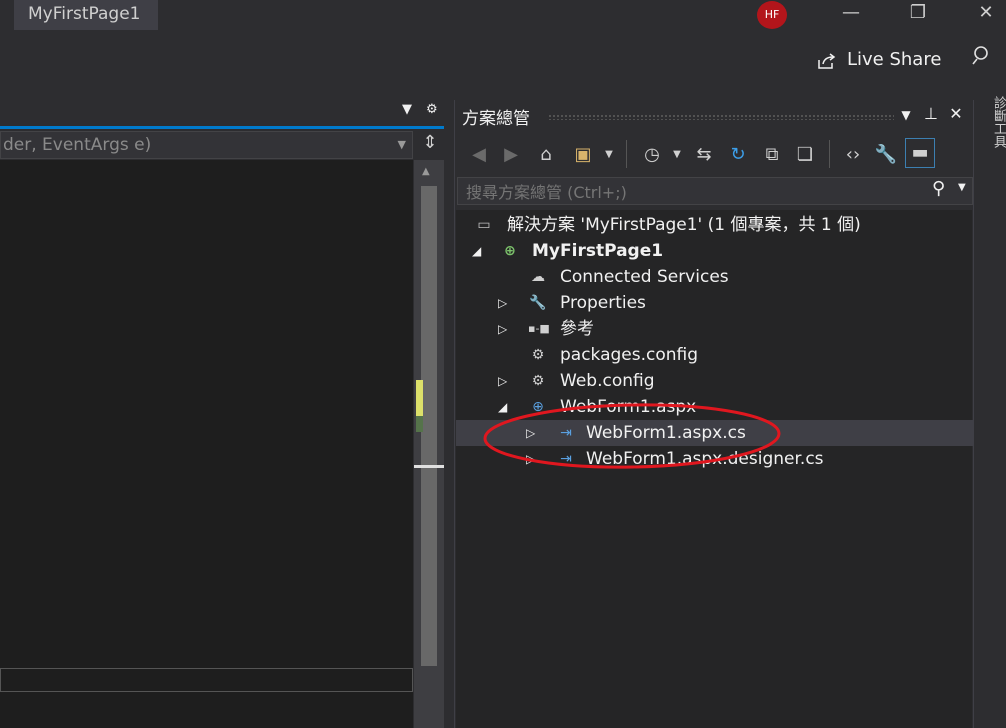  Describe the element at coordinates (906, 115) in the screenshot. I see `panel-menu-icon: ▼` at that location.